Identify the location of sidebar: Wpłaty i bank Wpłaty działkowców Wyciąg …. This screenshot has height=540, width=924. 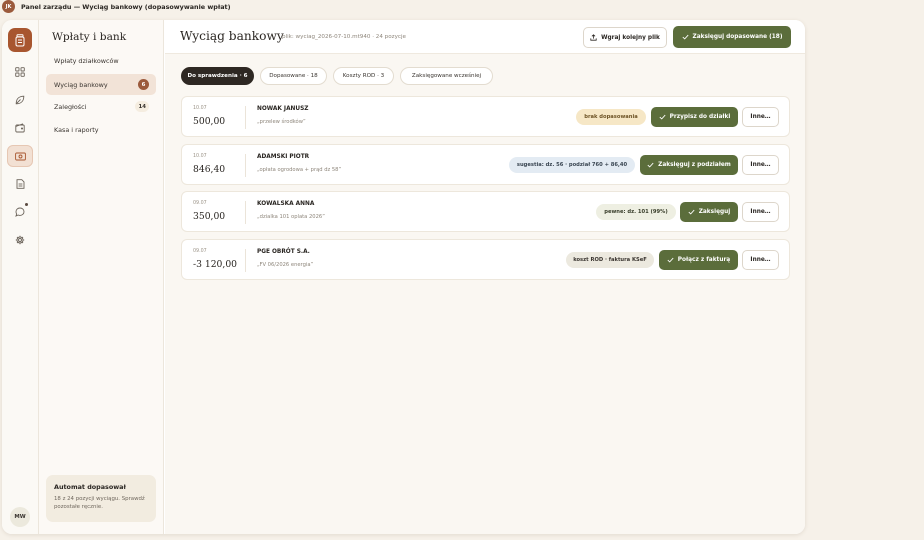
(101, 277).